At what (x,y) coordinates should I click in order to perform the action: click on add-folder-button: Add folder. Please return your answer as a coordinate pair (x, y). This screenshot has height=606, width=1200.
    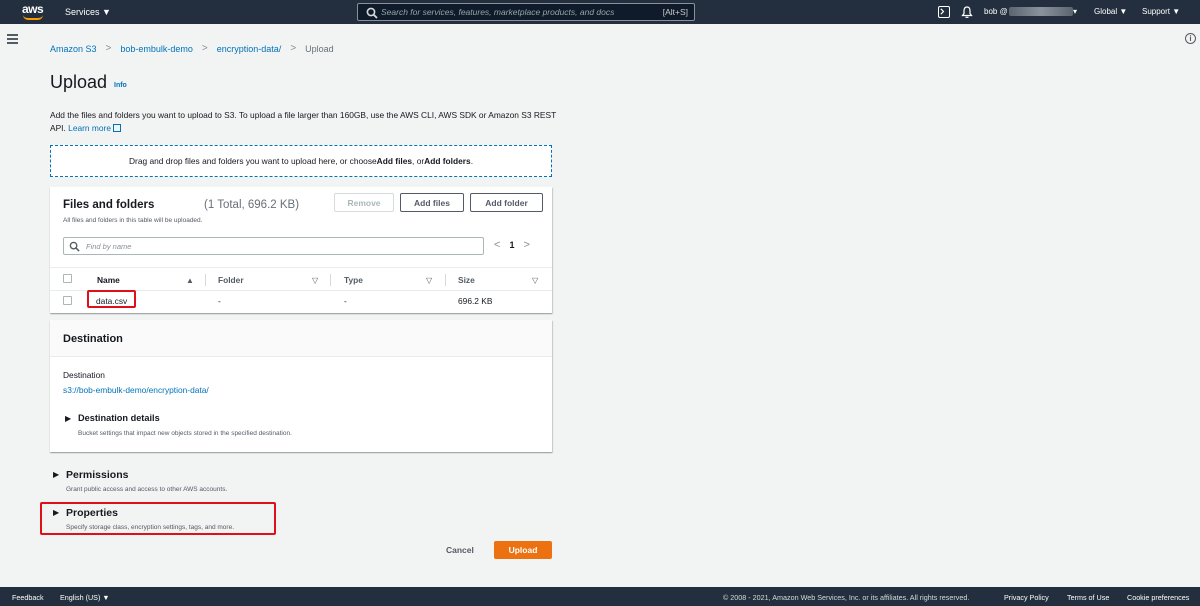
    Looking at the image, I should click on (506, 202).